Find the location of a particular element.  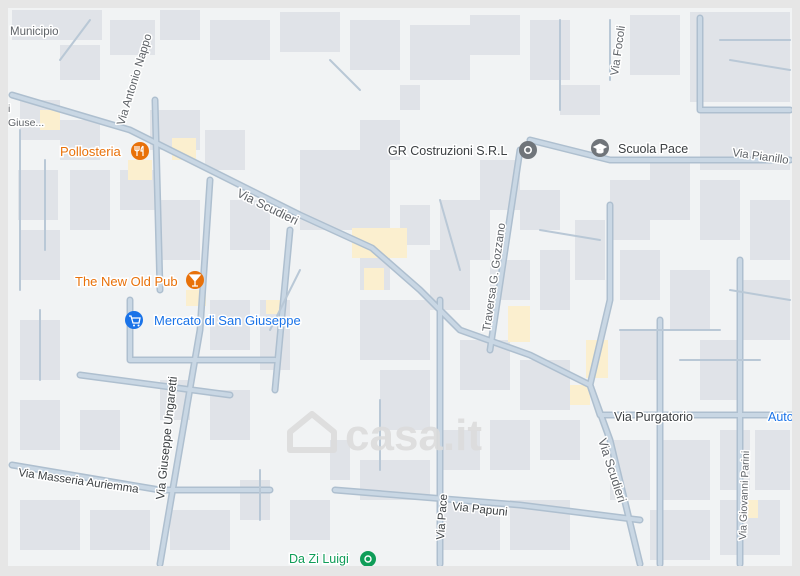

street-label-municipio: Municipio is located at coordinates (34, 32).